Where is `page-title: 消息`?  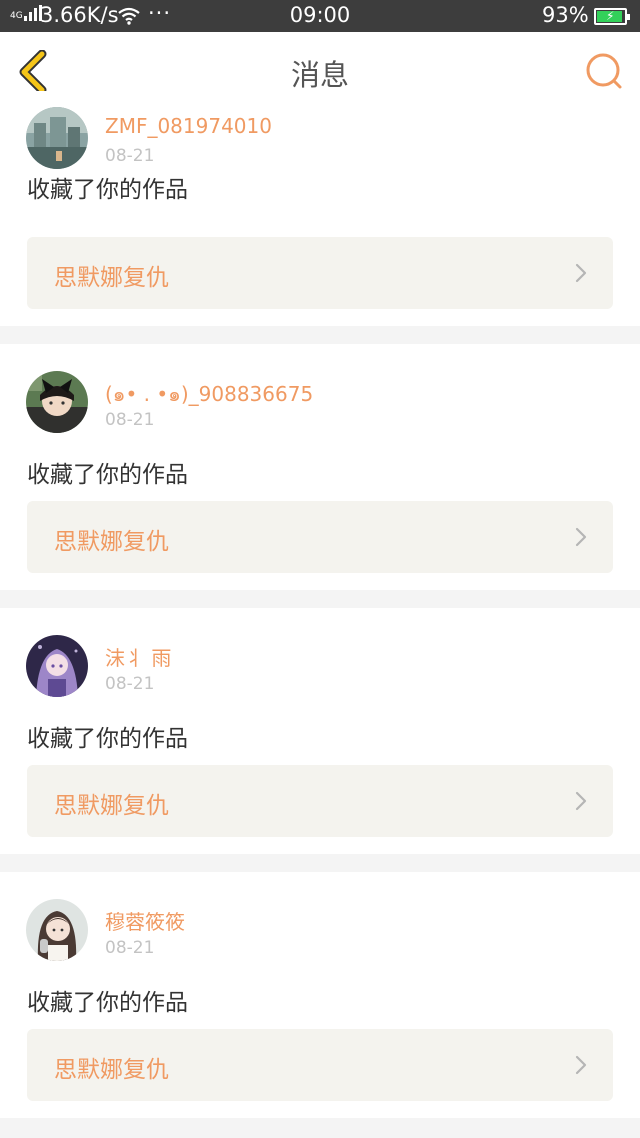
page-title: 消息 is located at coordinates (319, 75).